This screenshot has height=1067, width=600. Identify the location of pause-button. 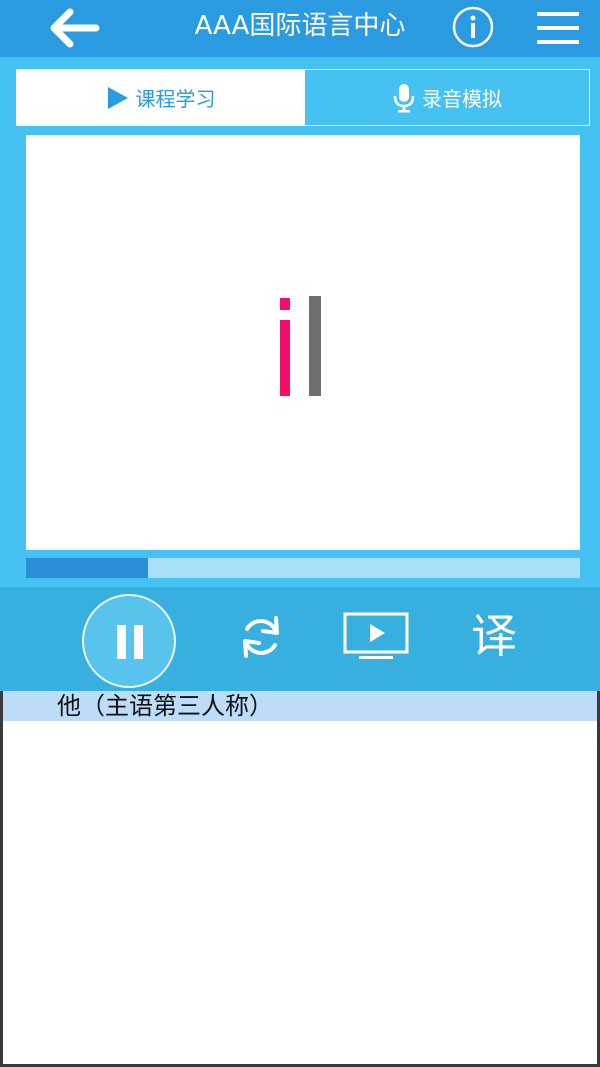
(129, 641).